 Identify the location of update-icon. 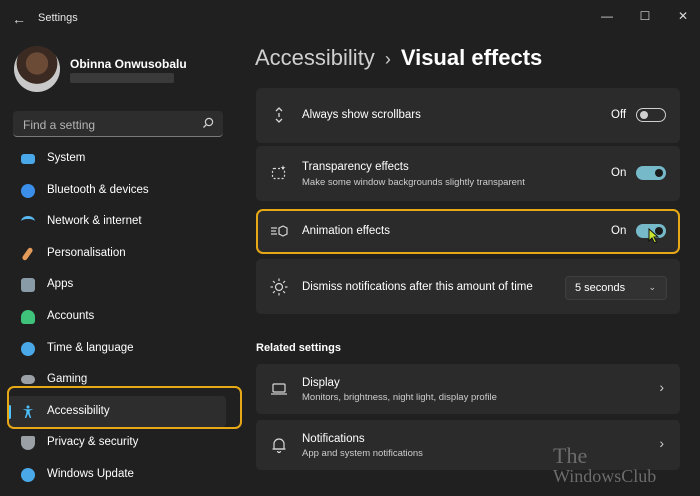
(28, 474).